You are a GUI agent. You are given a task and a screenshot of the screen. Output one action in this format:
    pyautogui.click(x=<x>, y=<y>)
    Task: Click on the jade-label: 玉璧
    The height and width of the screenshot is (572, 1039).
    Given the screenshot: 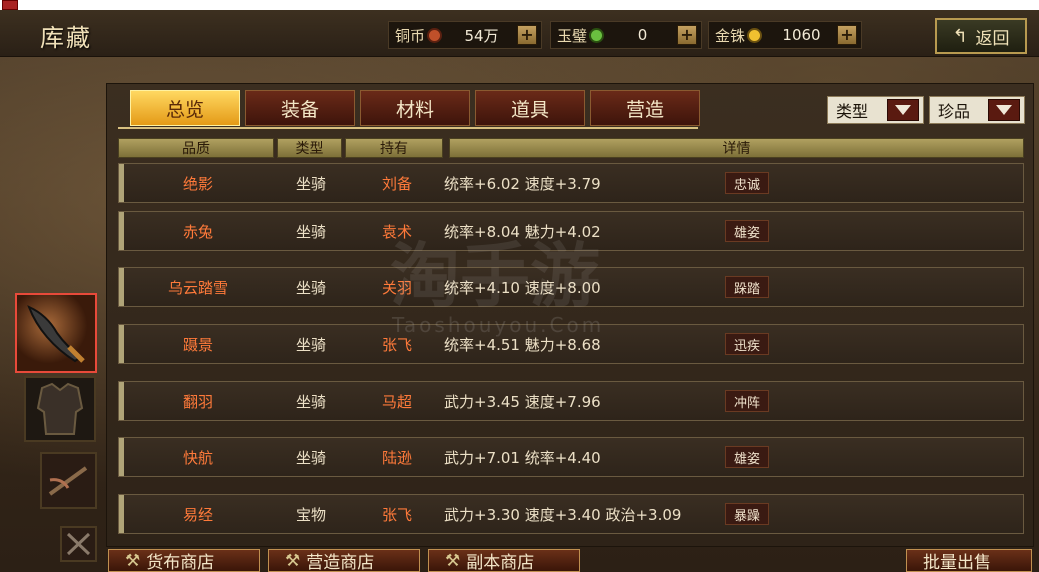 What is the action you would take?
    pyautogui.click(x=572, y=35)
    